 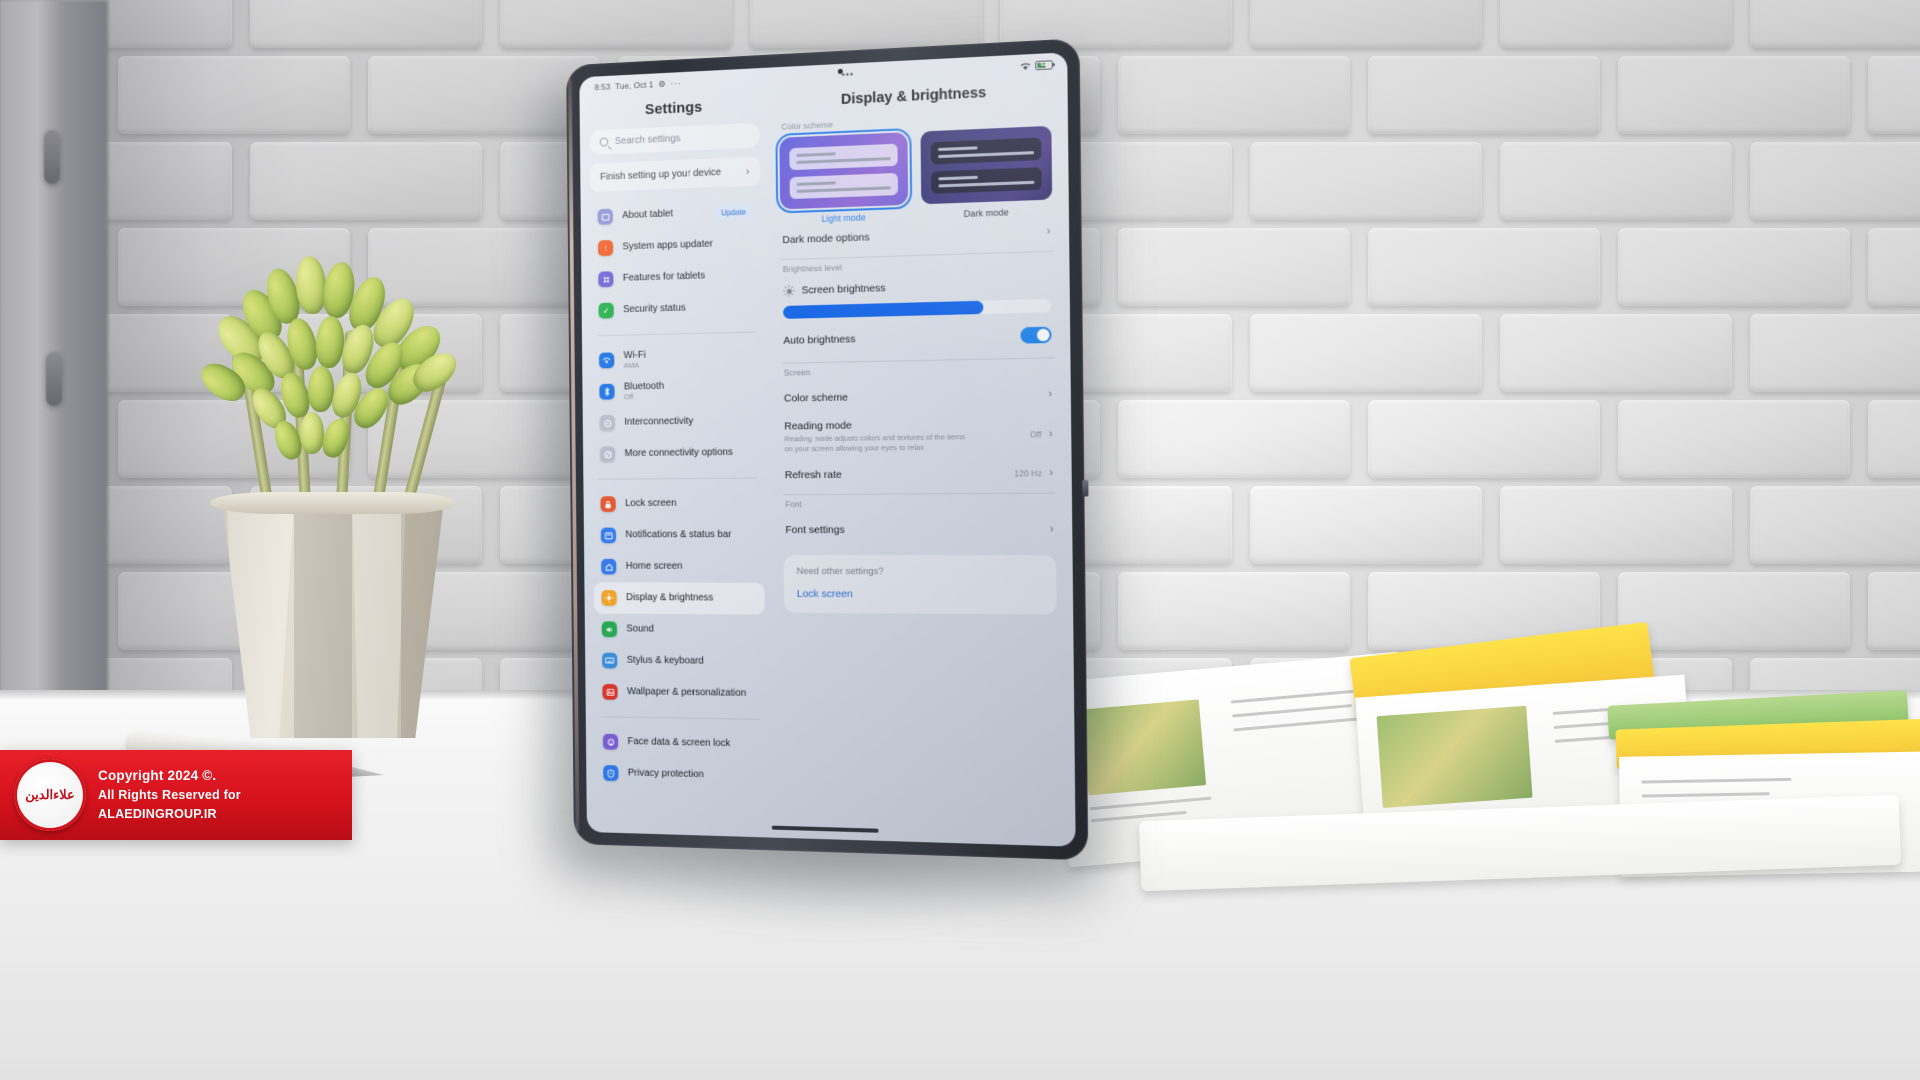 What do you see at coordinates (608, 504) in the screenshot?
I see `lock-icon` at bounding box center [608, 504].